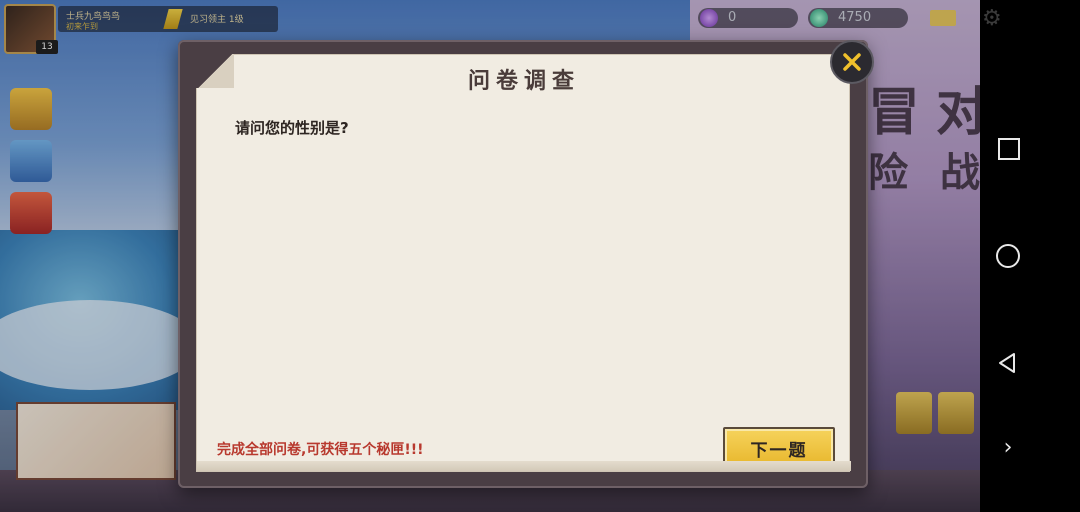  Describe the element at coordinates (320, 450) in the screenshot. I see `reward-note: 完成全部问卷,可获得五个秘匣!!!` at that location.